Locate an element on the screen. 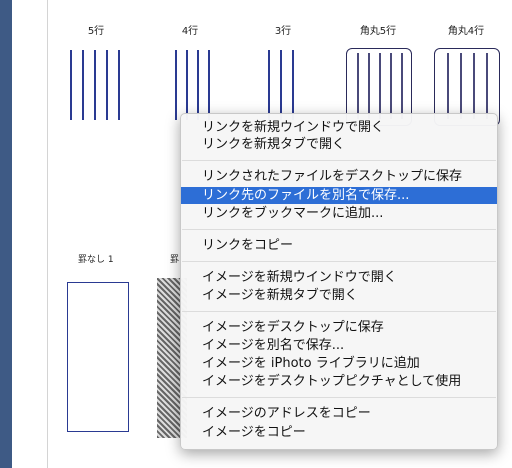  column-label-4-lines: 4行 is located at coordinates (190, 31).